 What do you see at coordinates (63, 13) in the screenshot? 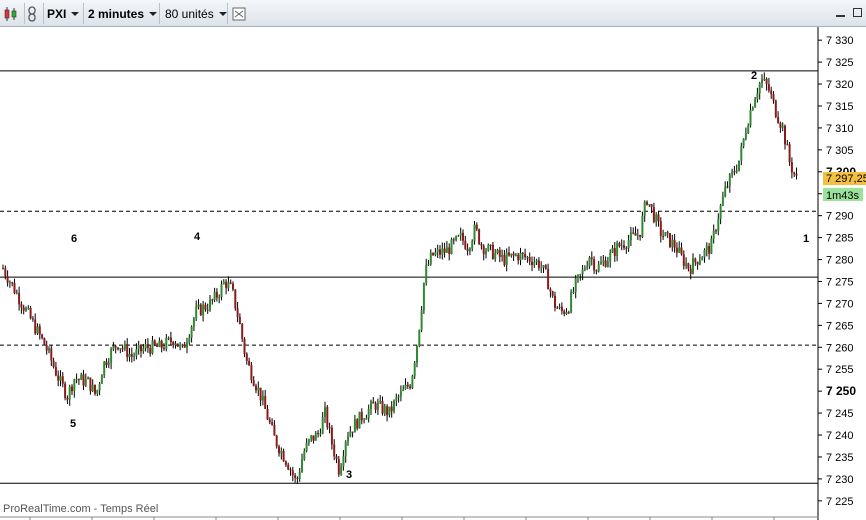
I see `instrument-selector: PXI` at bounding box center [63, 13].